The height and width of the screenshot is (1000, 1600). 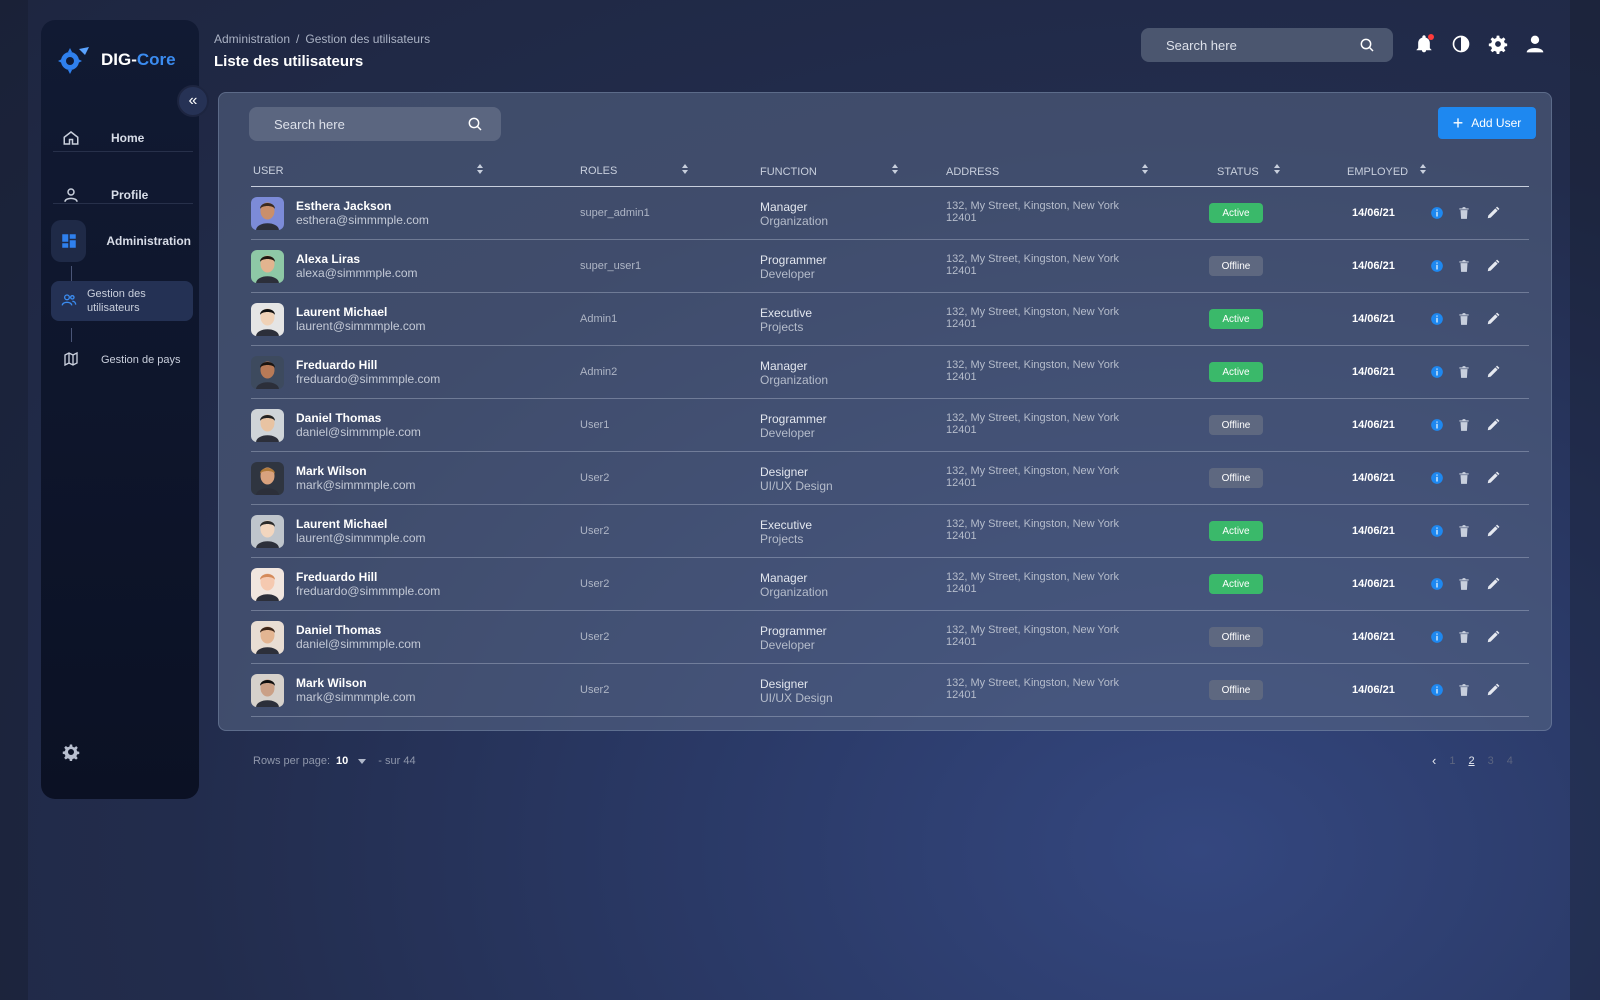 I want to click on sidebar-item-profile: Profile, so click(x=121, y=195).